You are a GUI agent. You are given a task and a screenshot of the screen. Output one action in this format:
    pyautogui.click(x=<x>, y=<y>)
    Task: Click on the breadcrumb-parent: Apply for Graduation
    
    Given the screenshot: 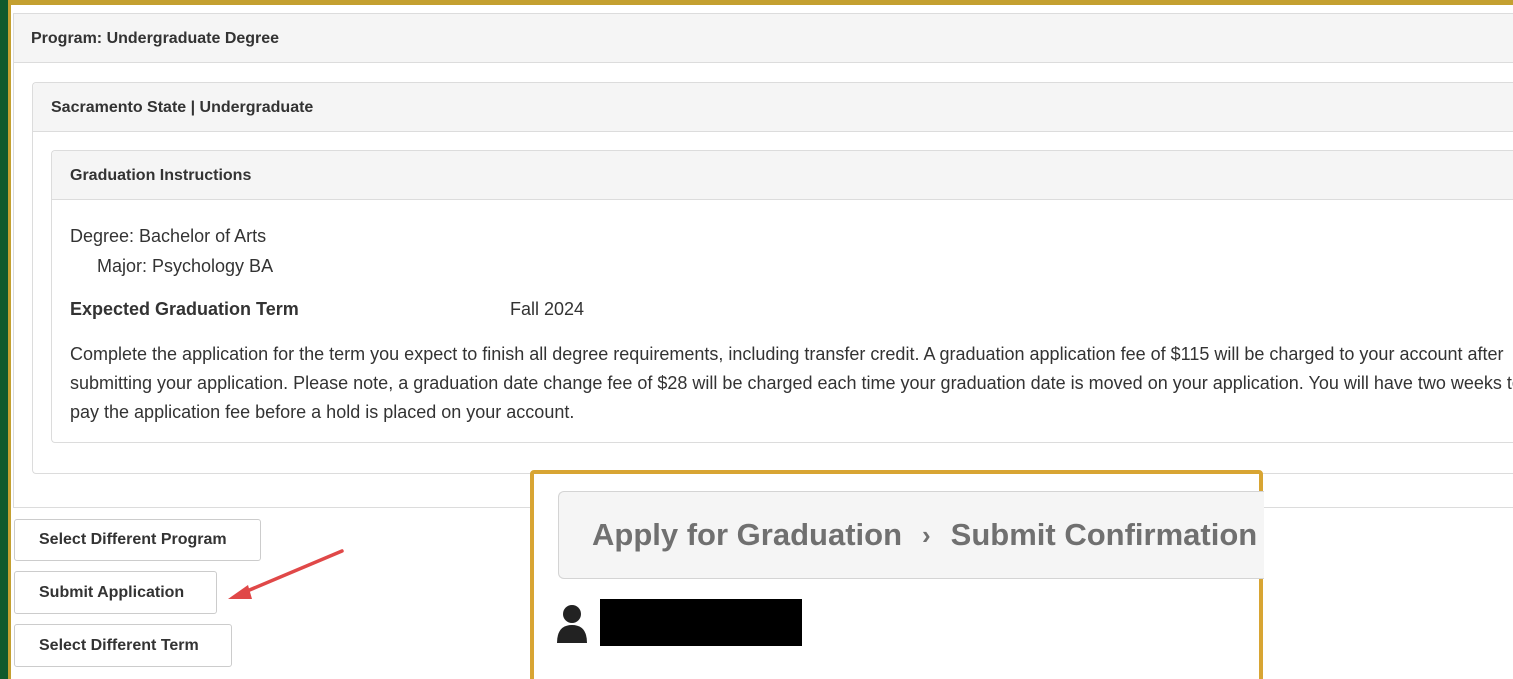 What is the action you would take?
    pyautogui.click(x=747, y=535)
    